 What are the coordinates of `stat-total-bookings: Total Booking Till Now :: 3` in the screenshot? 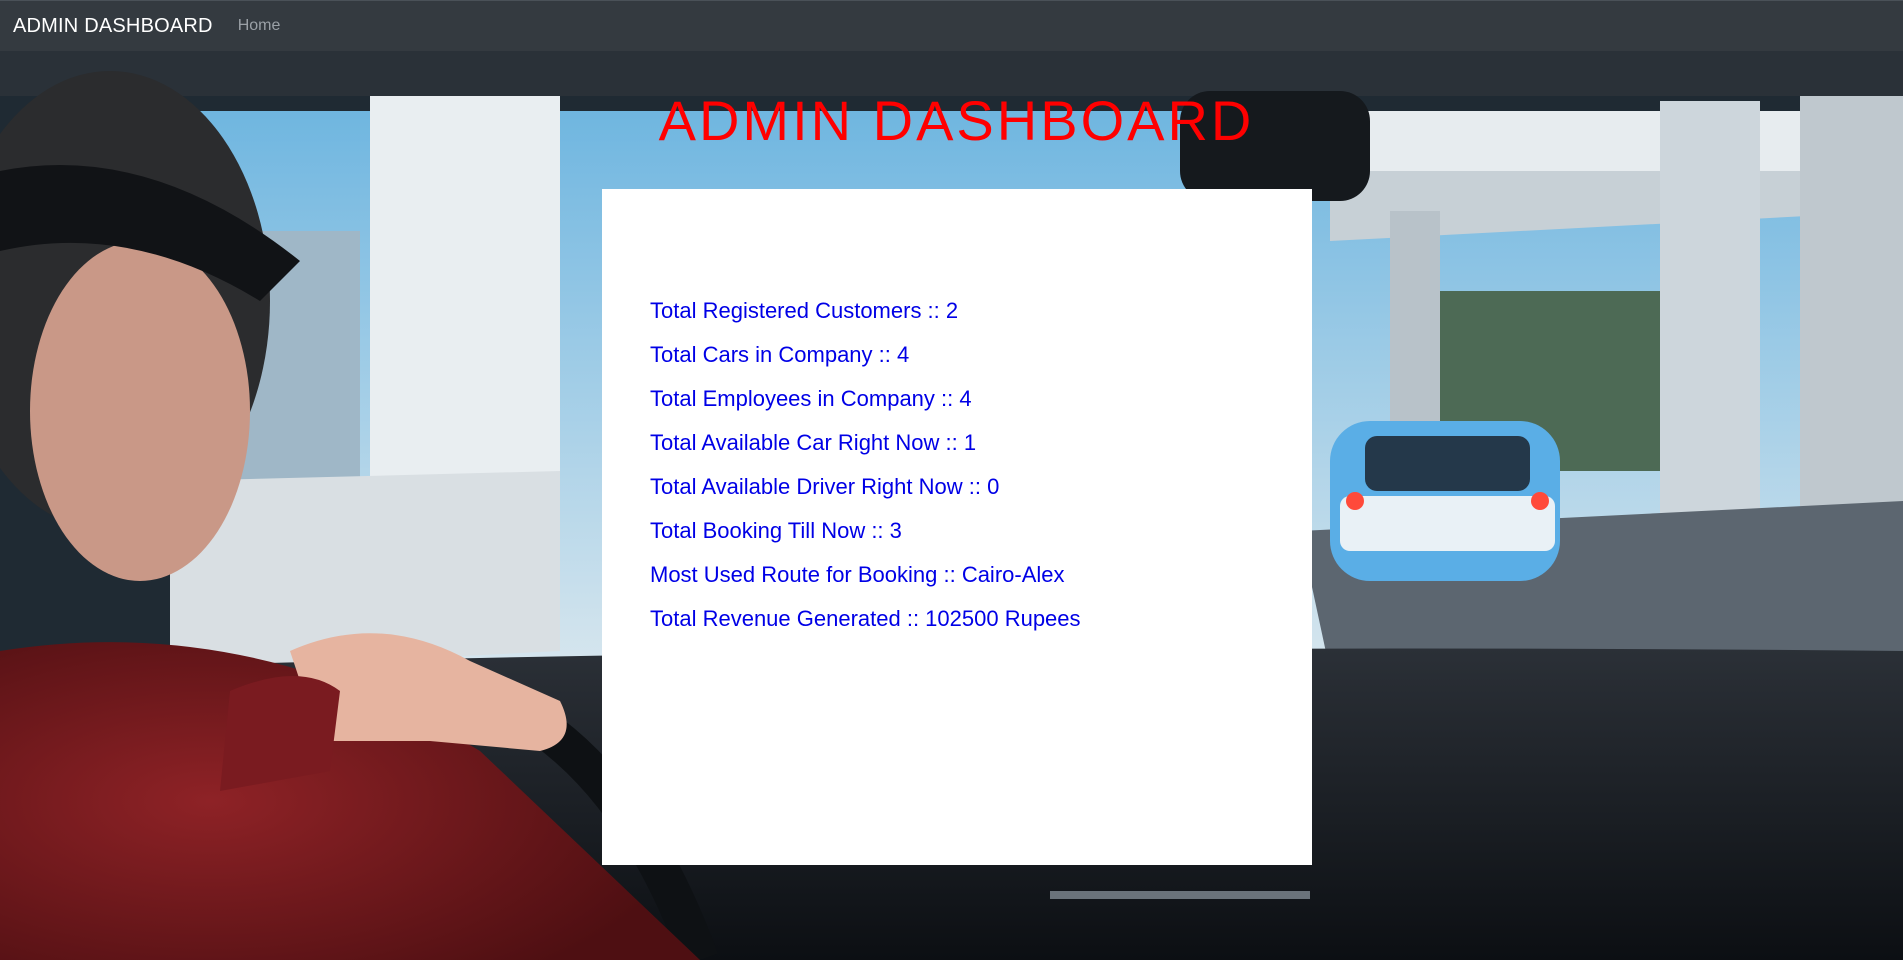 It's located at (776, 530).